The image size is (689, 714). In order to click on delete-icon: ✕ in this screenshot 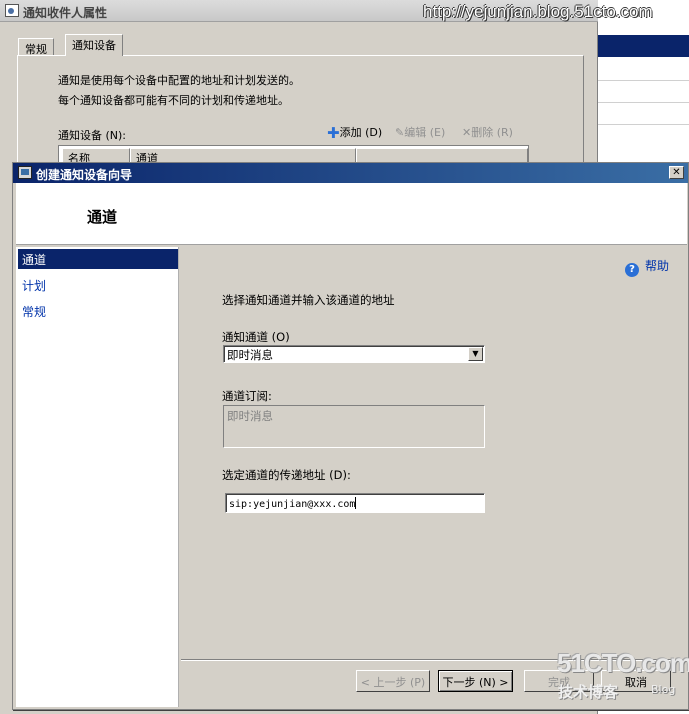, I will do `click(467, 132)`.